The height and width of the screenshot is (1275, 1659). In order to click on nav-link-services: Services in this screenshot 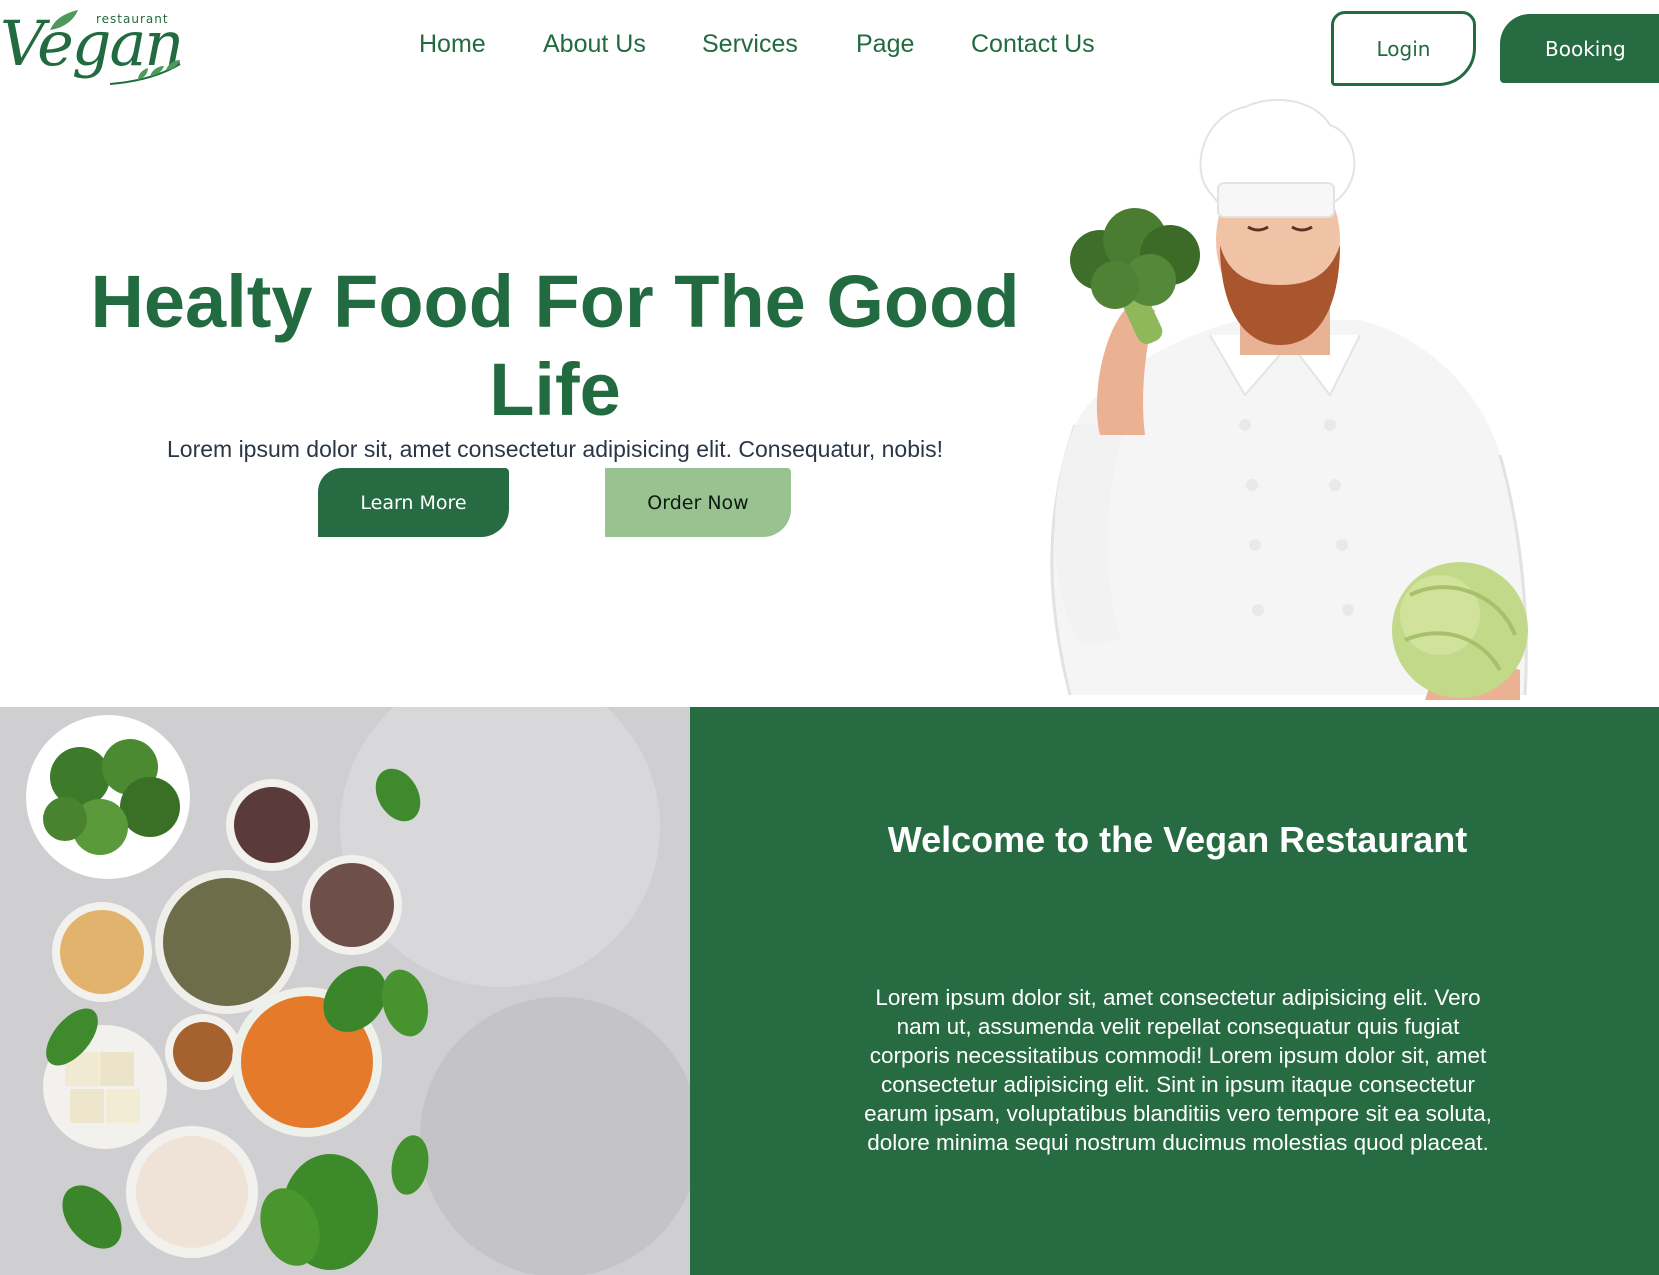, I will do `click(750, 44)`.